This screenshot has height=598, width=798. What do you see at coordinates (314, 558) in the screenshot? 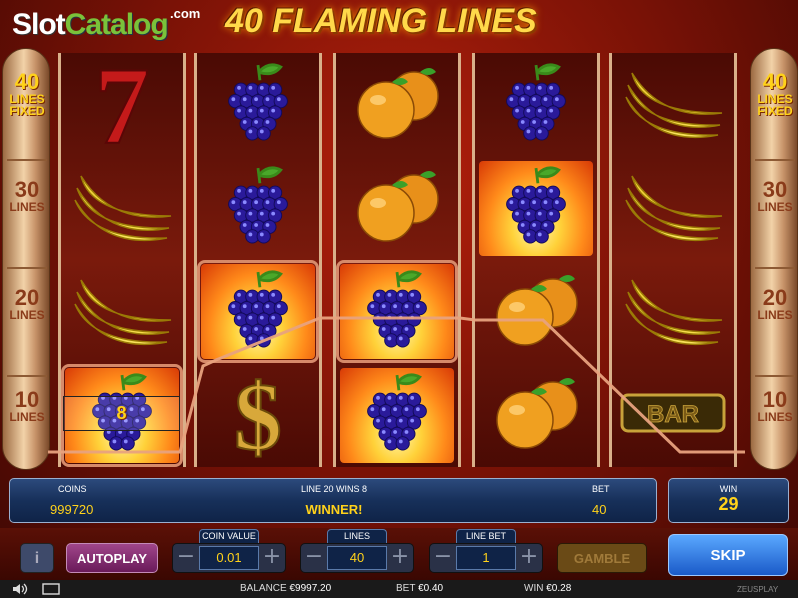
I see `lines-minus-button: −` at bounding box center [314, 558].